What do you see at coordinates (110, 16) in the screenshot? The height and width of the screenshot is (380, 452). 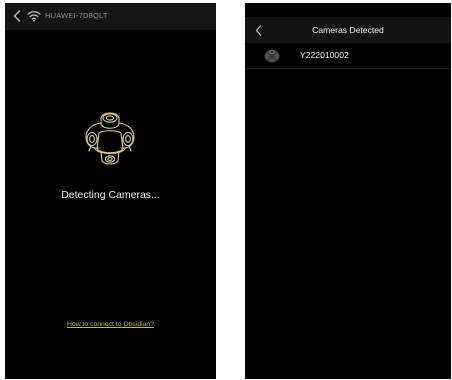 I see `wifi-header: HUAWEI-7D8QLT` at bounding box center [110, 16].